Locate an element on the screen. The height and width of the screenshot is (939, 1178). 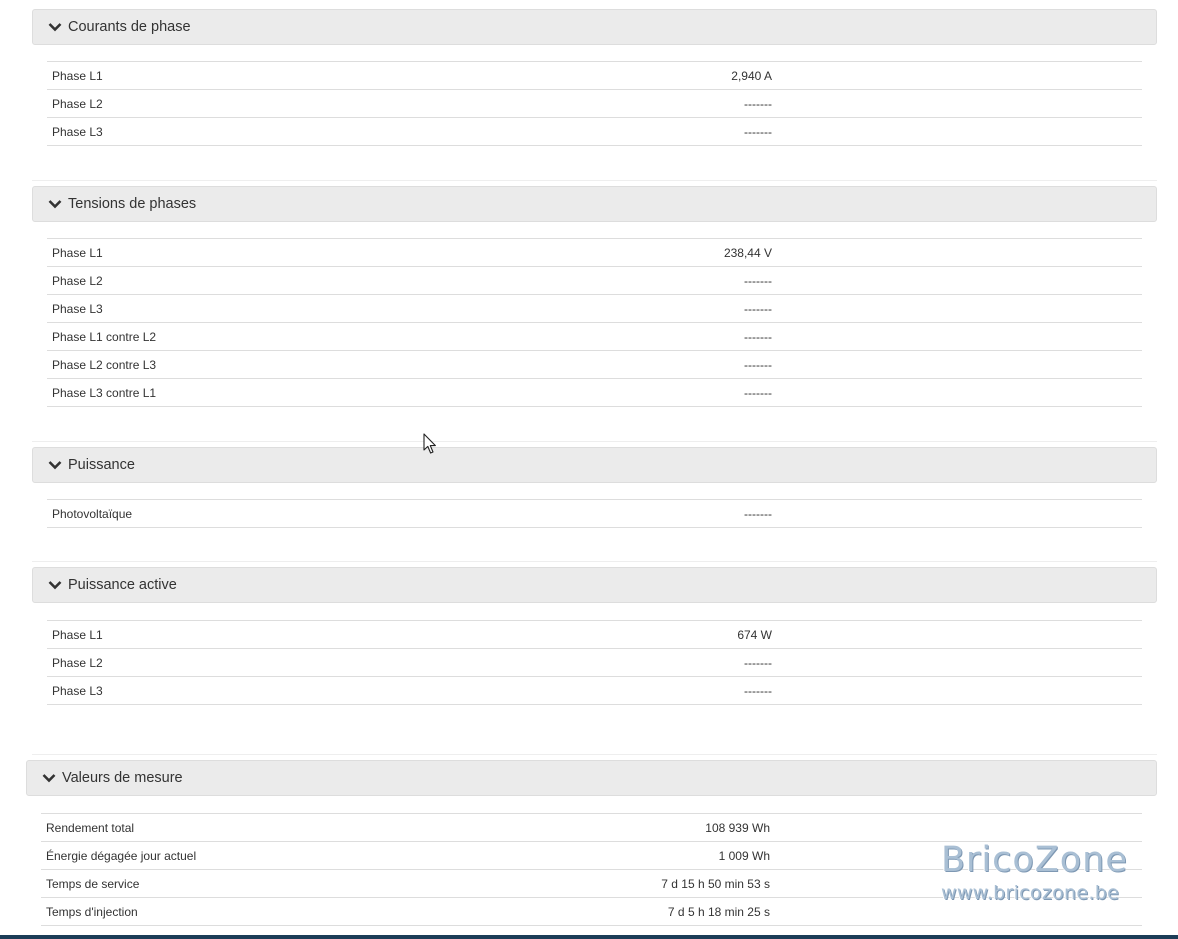
row-label: Phase L1 contre L2 is located at coordinates (104, 337).